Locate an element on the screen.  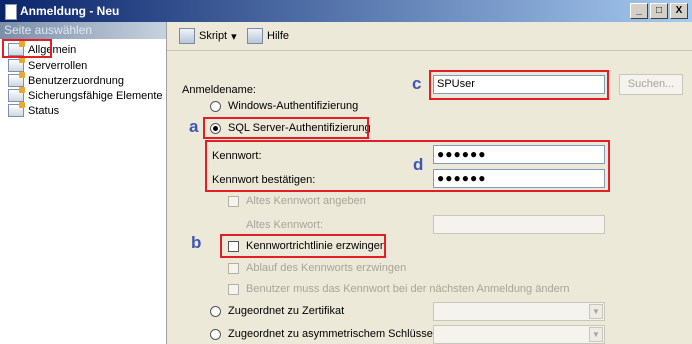
window-title: Anmeldung - Neu is located at coordinates (70, 11).